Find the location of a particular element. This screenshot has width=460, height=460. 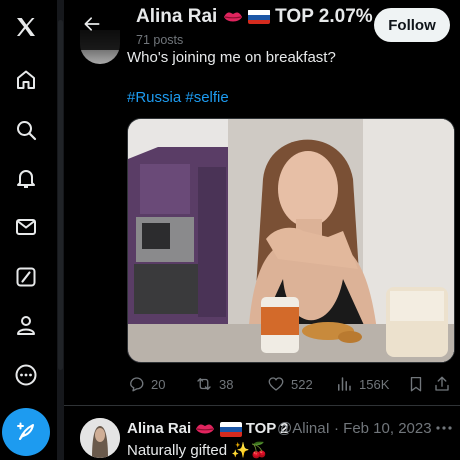

profile-icon is located at coordinates (26, 325).